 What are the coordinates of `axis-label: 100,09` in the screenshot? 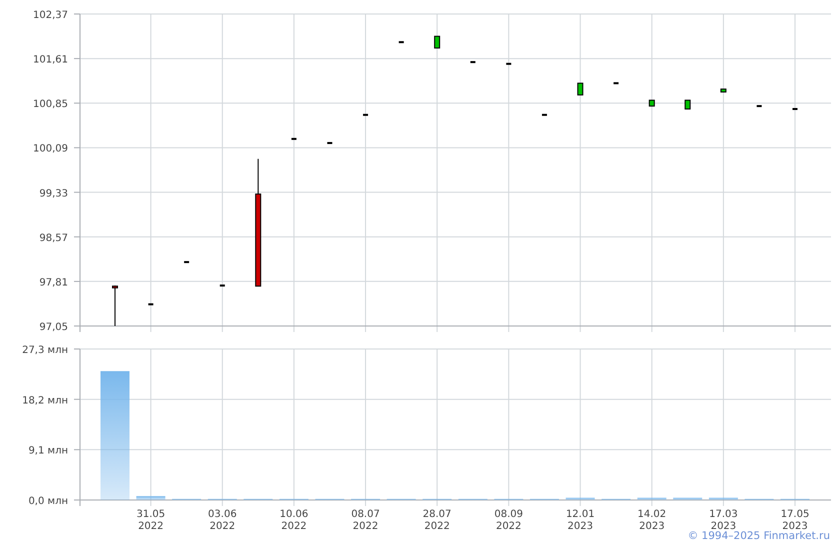 It's located at (50, 149).